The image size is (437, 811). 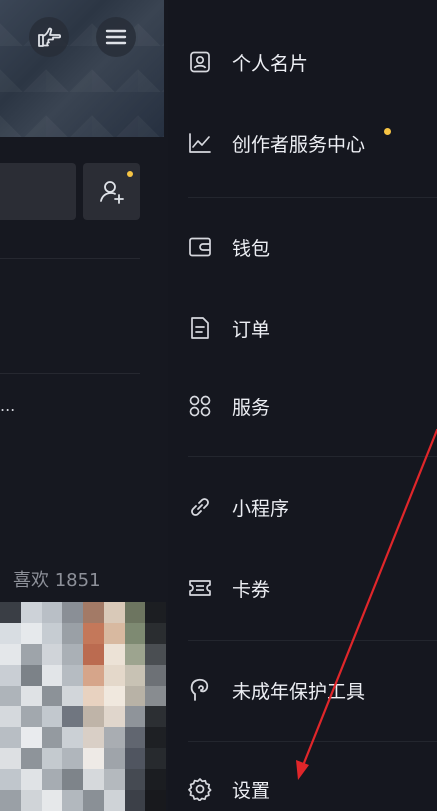 What do you see at coordinates (302, 507) in the screenshot?
I see `menu-item-mini-programs: 小程序` at bounding box center [302, 507].